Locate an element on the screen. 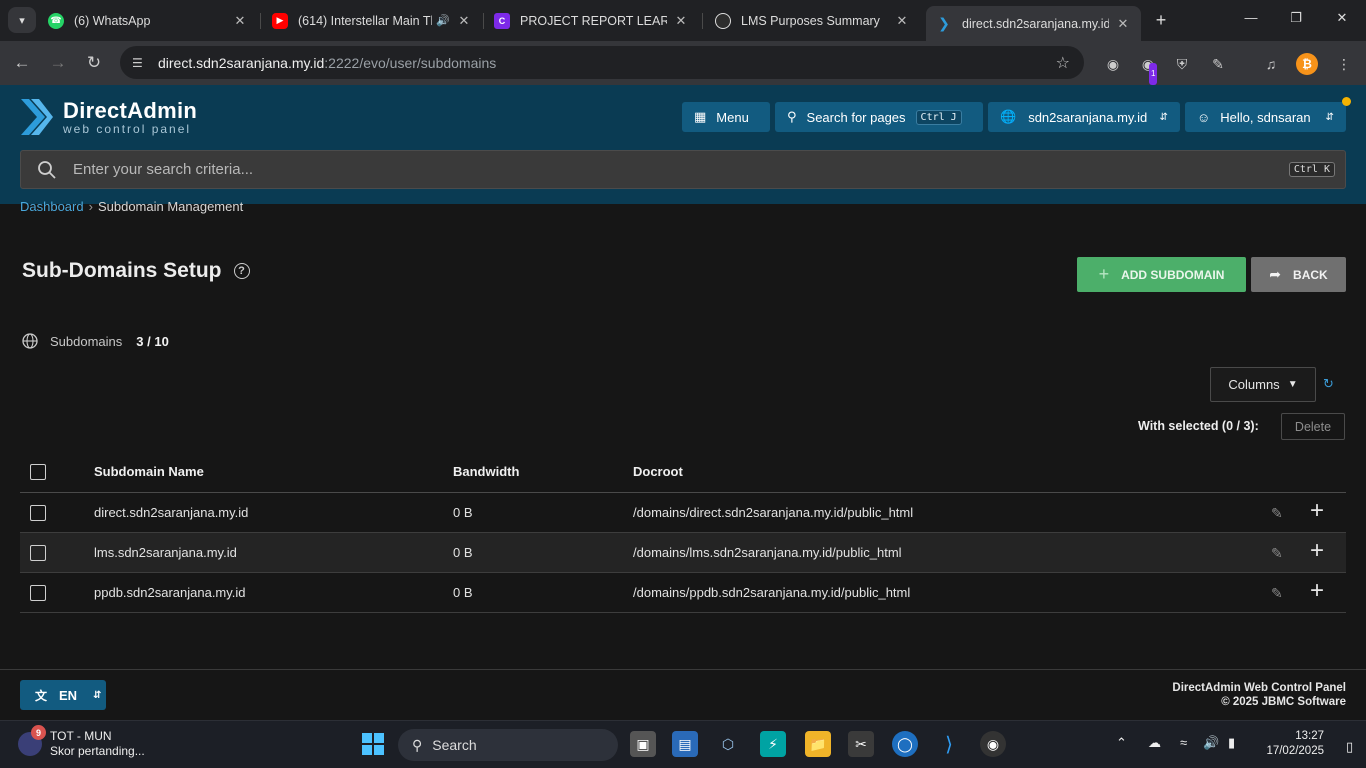  globe-icon: 🌐 is located at coordinates (1008, 116).